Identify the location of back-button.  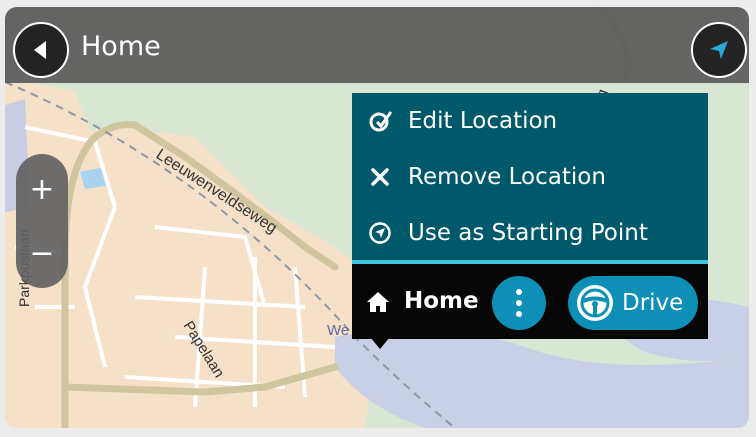
(41, 50).